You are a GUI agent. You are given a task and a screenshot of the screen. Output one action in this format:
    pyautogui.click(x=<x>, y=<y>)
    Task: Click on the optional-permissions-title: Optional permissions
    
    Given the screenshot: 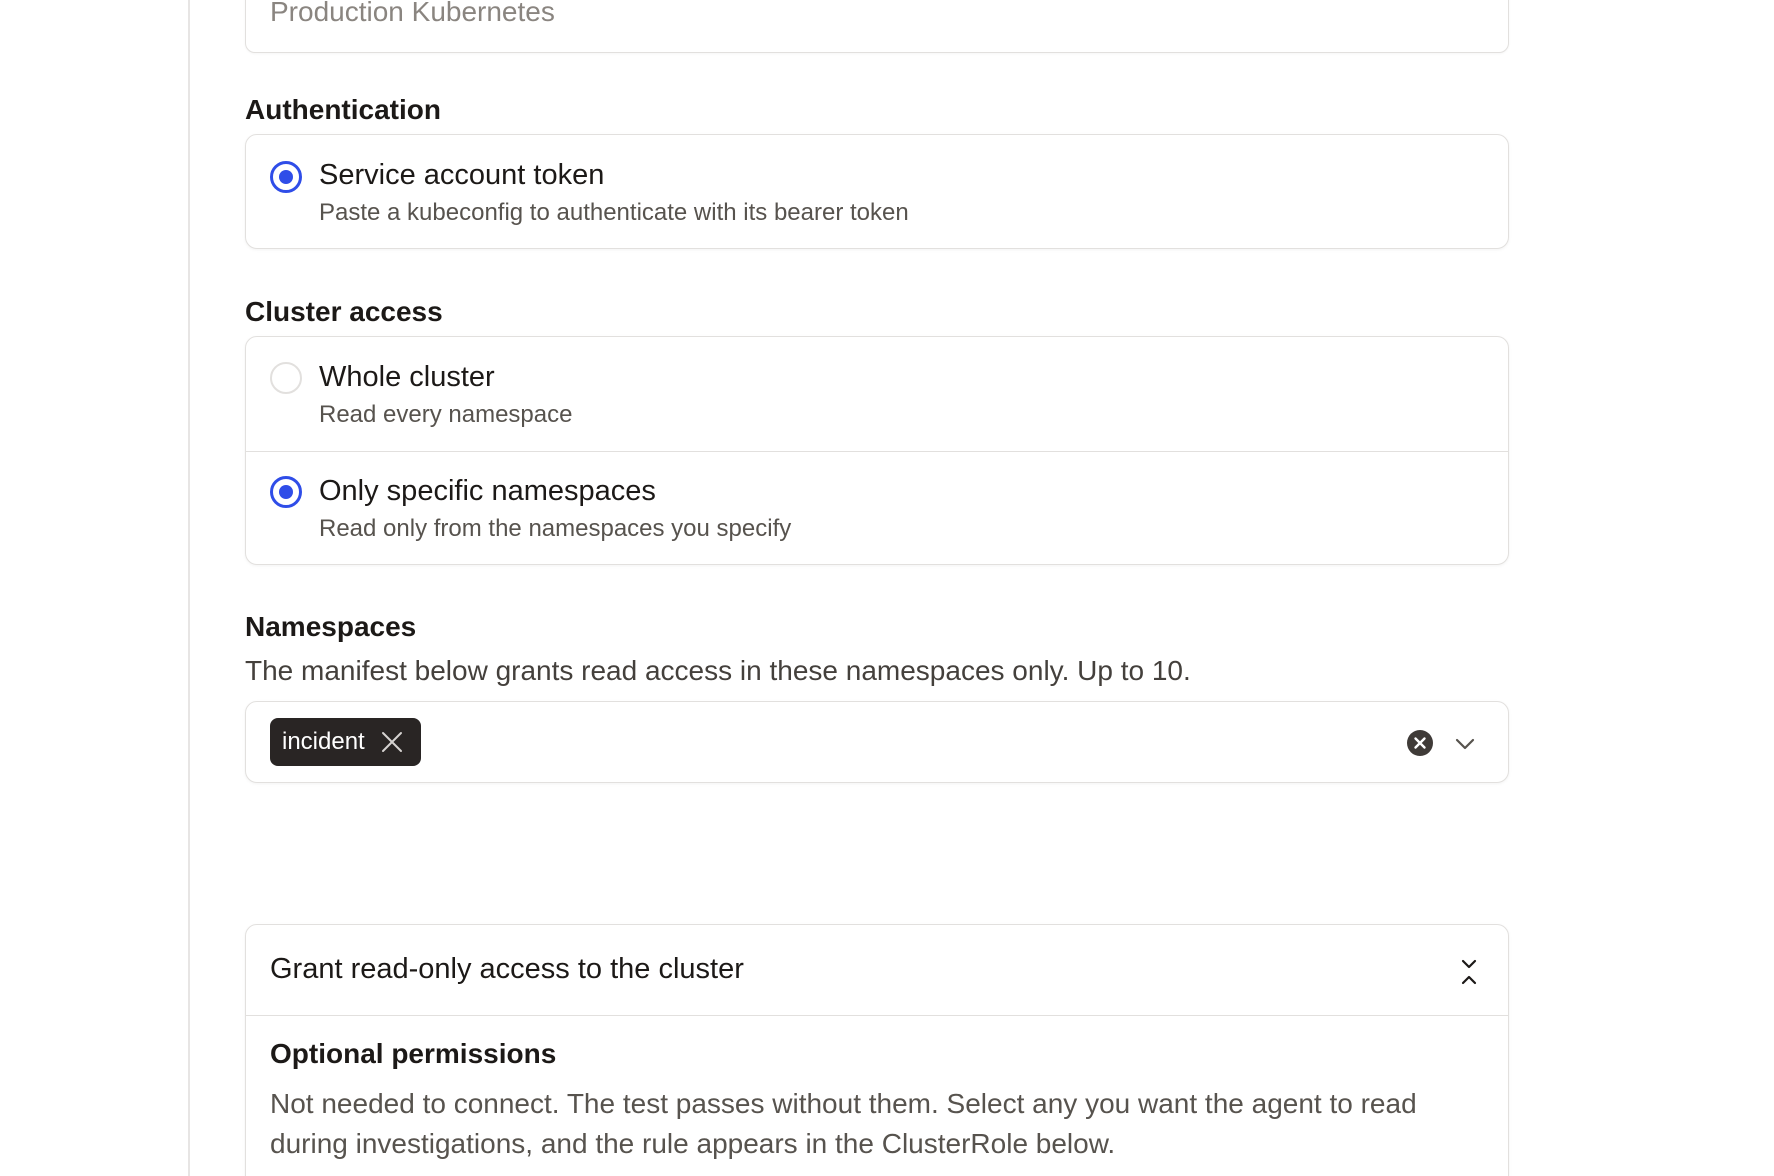 What is the action you would take?
    pyautogui.click(x=413, y=1053)
    